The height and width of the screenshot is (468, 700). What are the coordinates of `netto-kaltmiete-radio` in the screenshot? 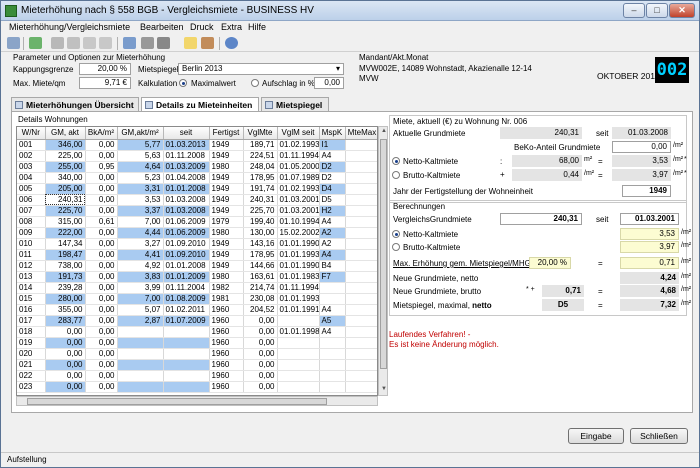 It's located at (396, 161).